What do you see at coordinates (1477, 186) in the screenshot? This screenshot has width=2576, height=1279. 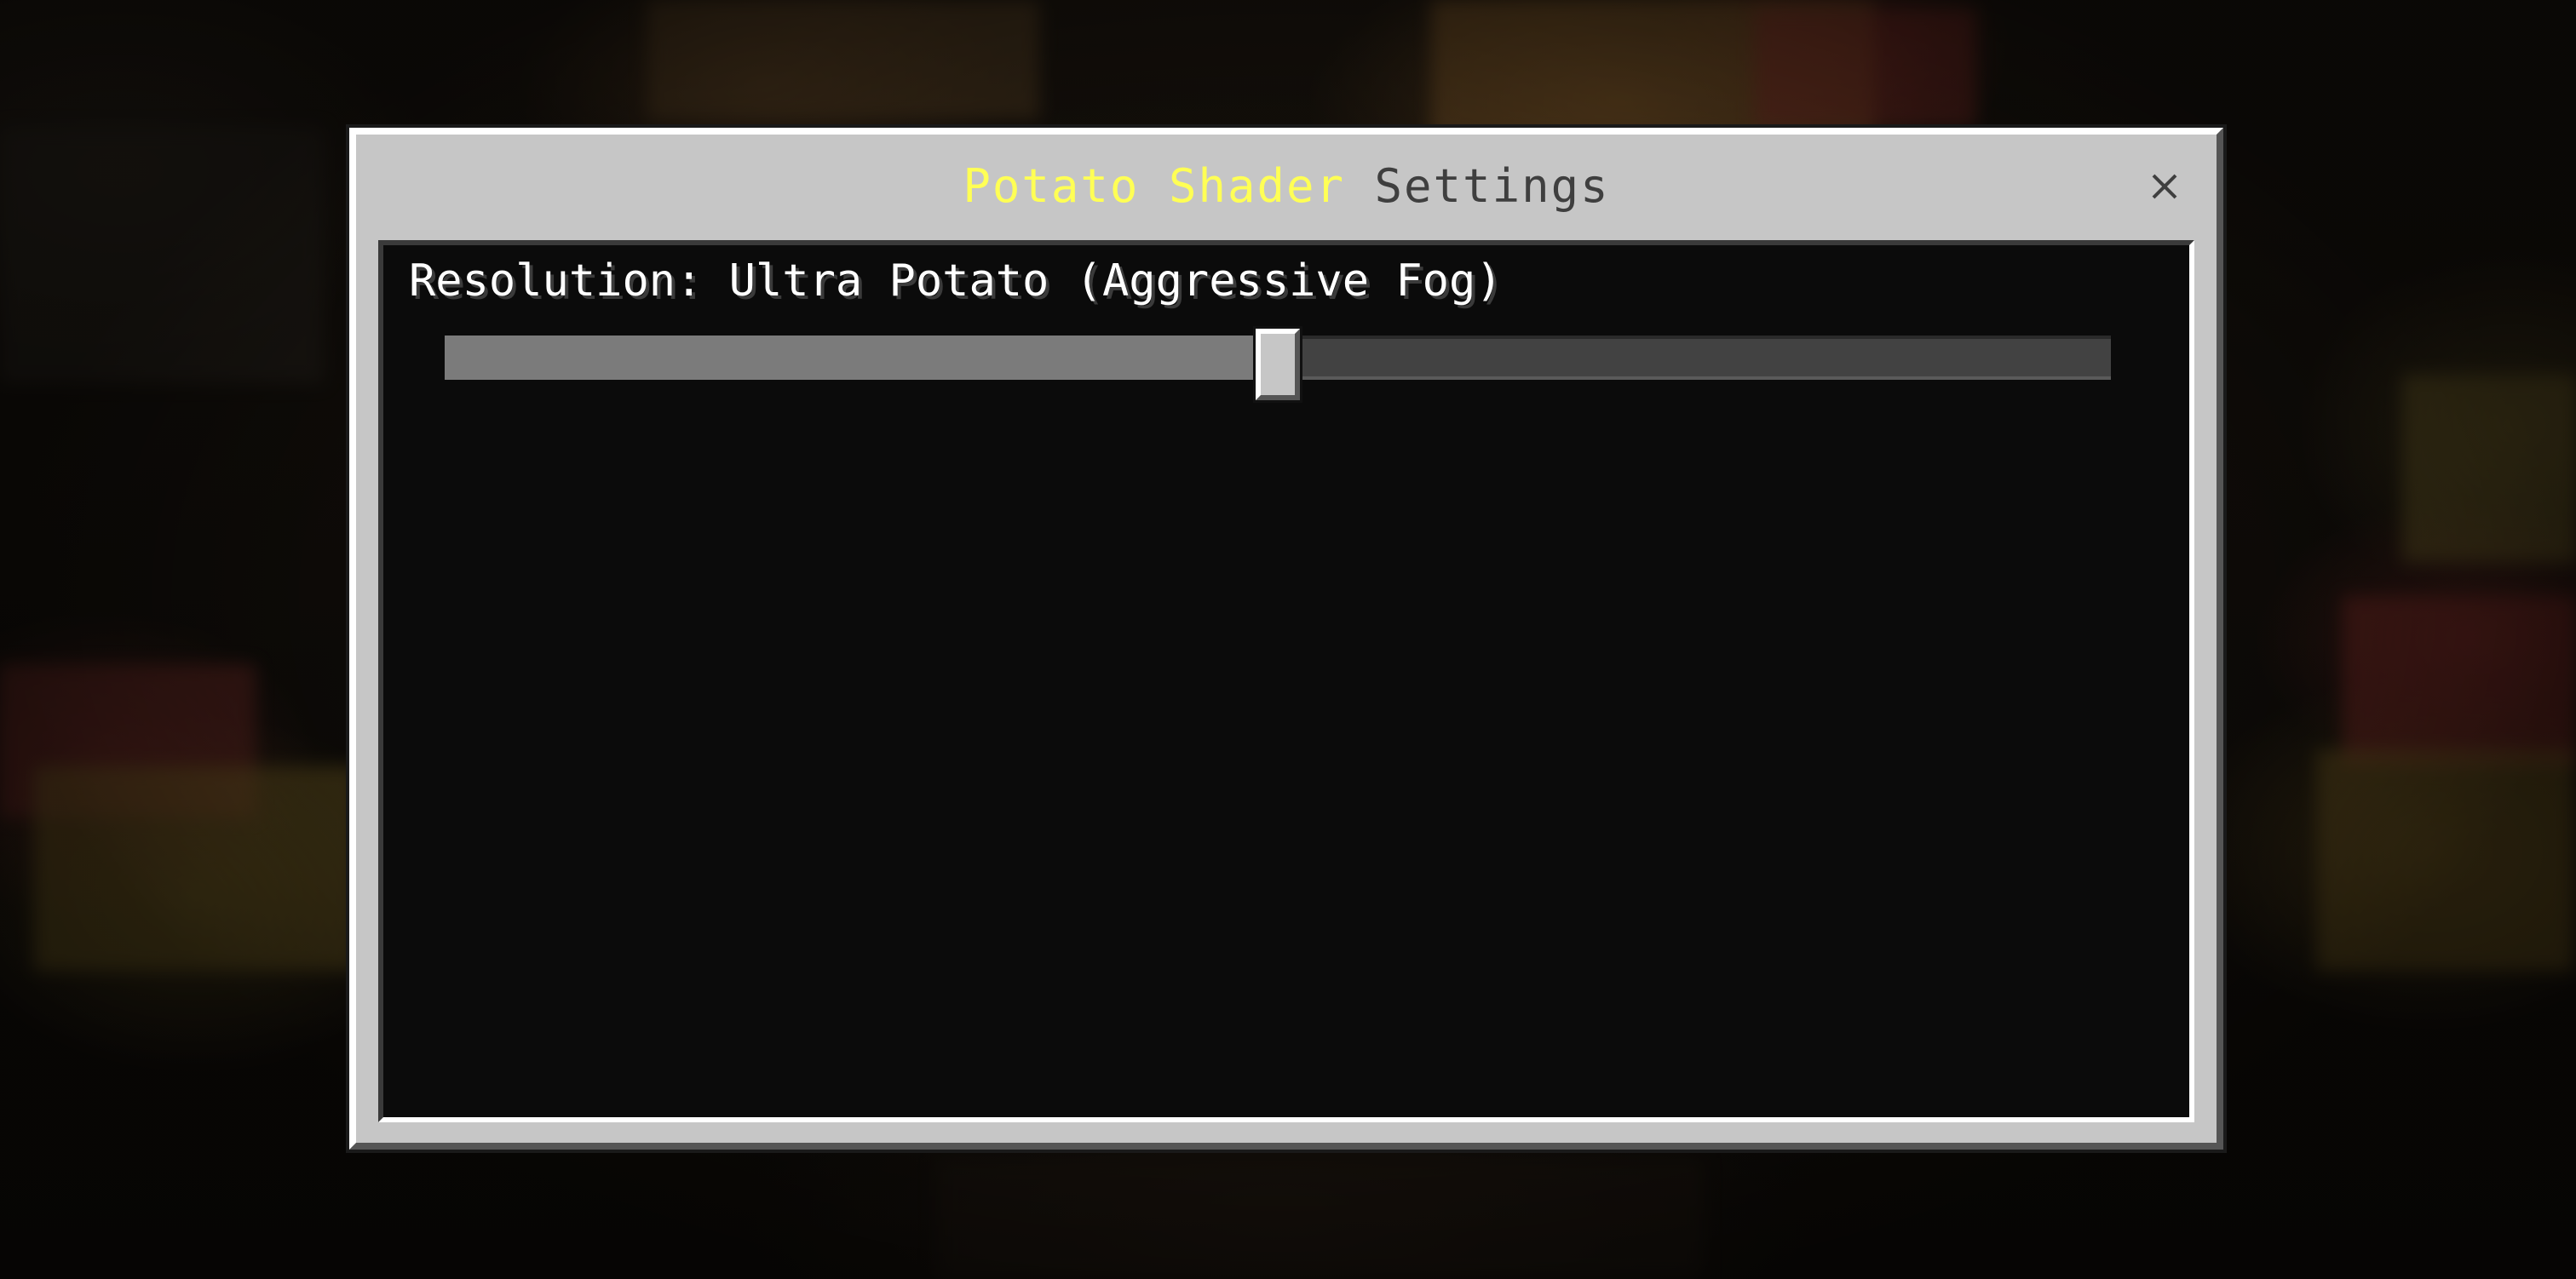 I see `dialog-title-suffix: Settings` at bounding box center [1477, 186].